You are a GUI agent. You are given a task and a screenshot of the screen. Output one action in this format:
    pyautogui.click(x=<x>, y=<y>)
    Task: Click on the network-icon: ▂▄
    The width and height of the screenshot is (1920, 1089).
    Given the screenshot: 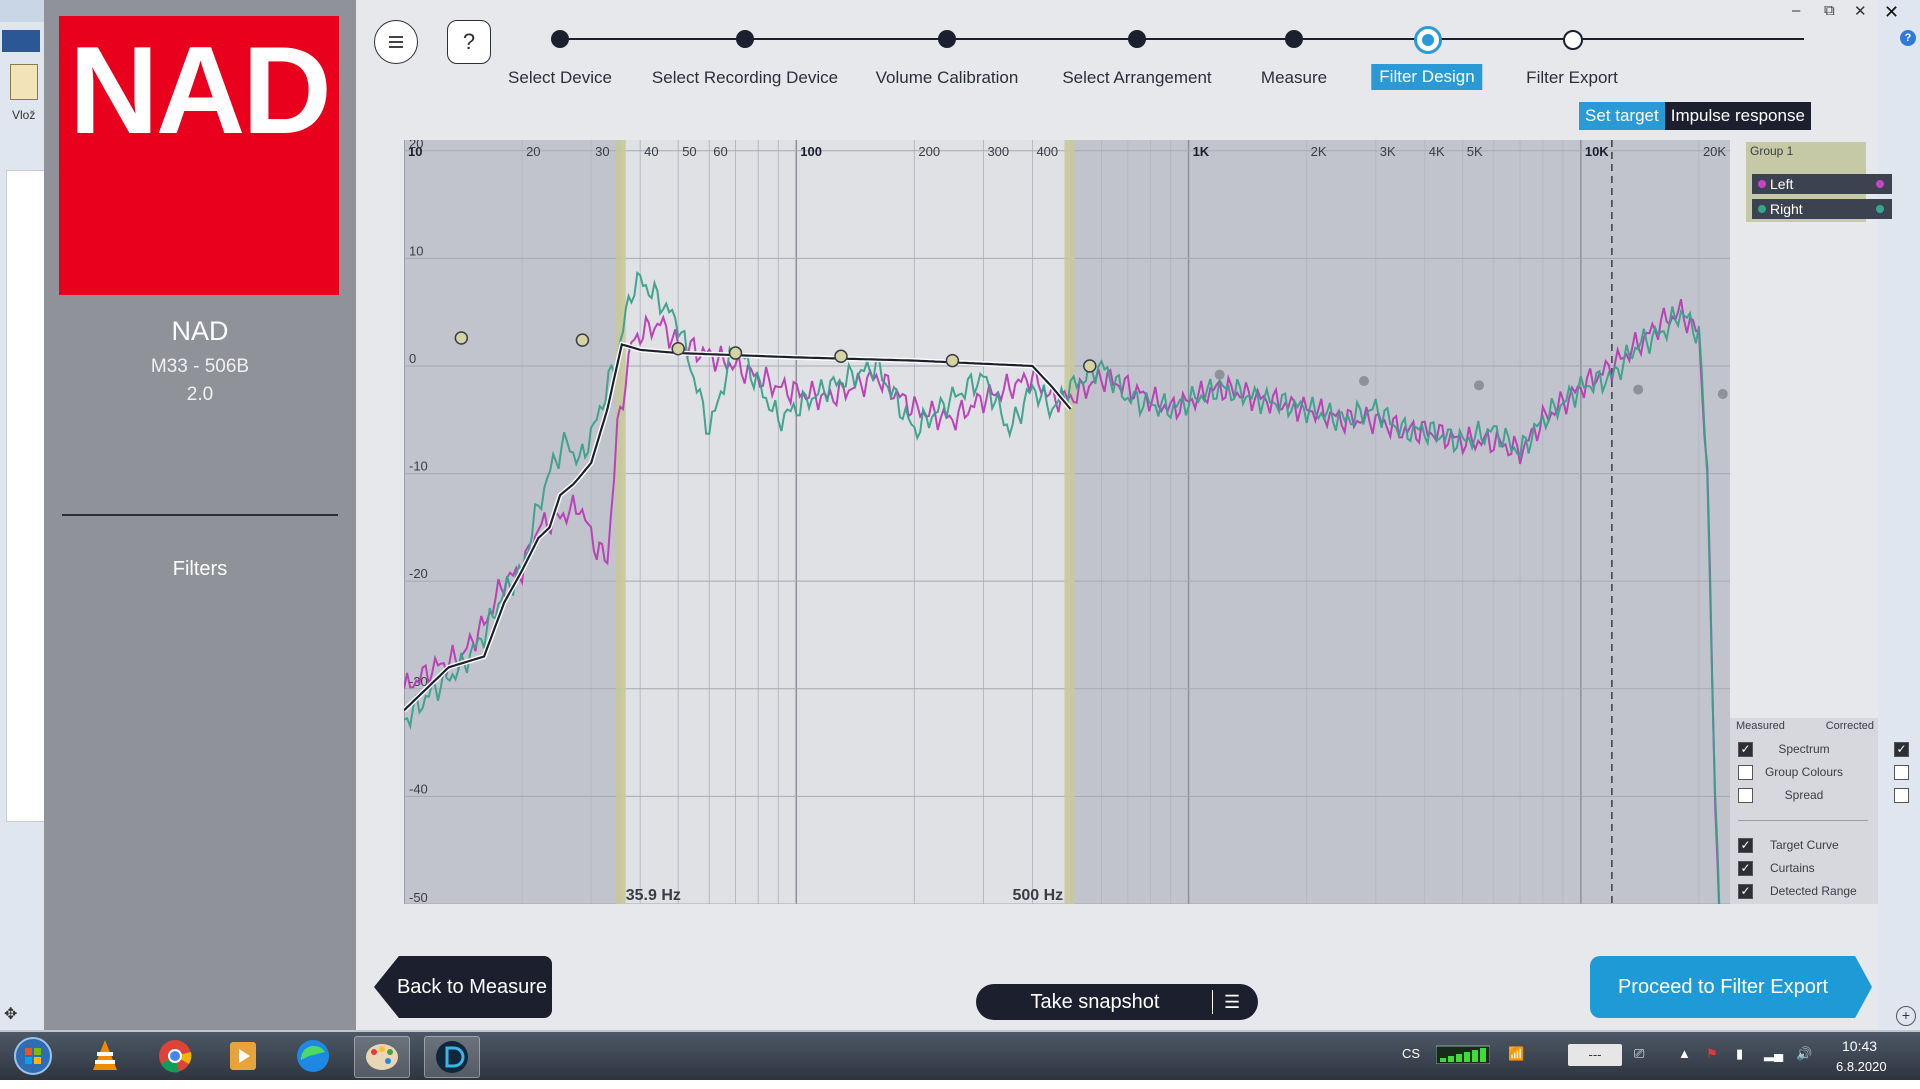 What is the action you would take?
    pyautogui.click(x=1773, y=1054)
    